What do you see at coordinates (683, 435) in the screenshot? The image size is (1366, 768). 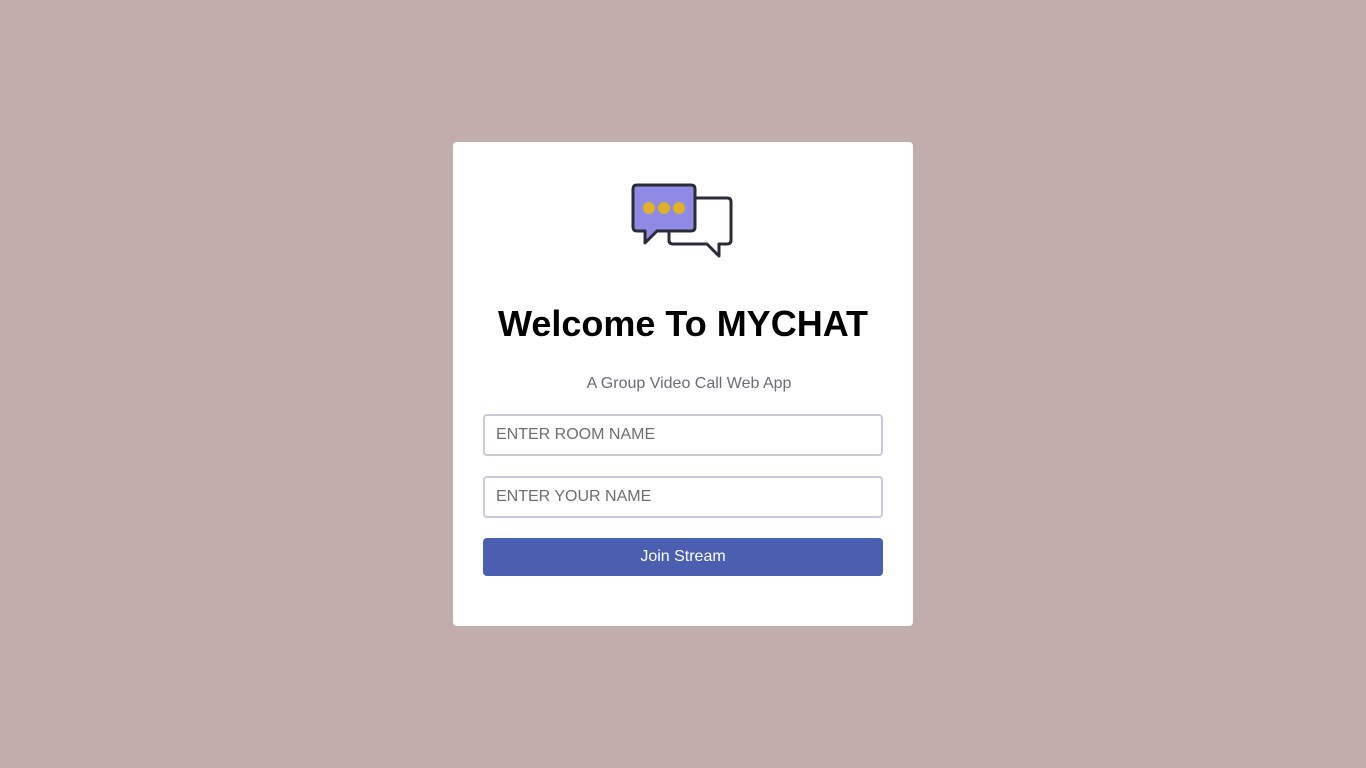 I see `room-name-input` at bounding box center [683, 435].